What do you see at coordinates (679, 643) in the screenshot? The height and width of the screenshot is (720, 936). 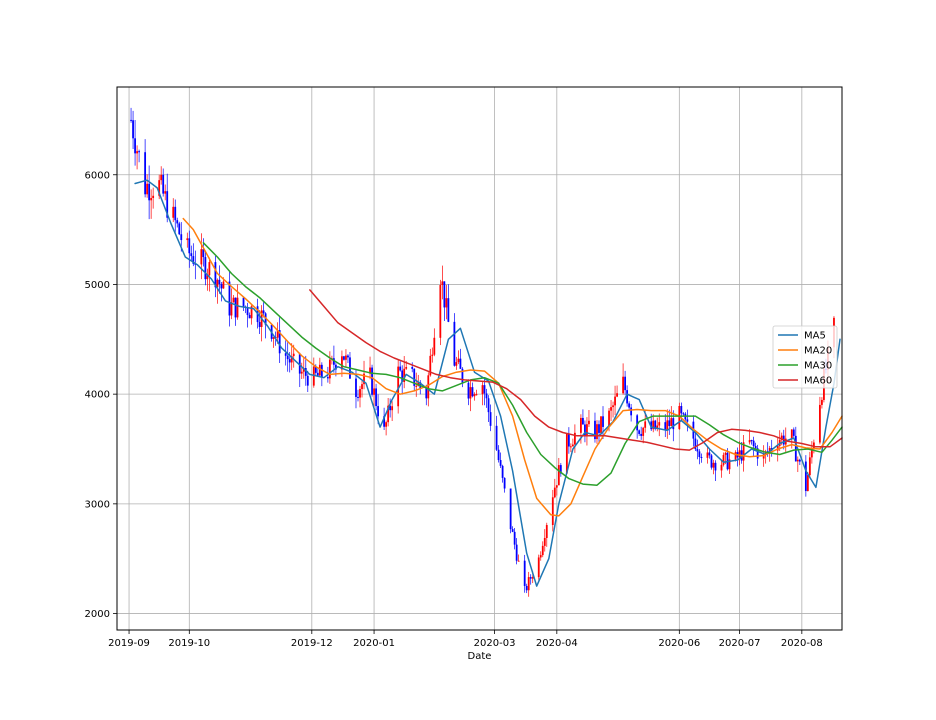 I see `x-tick-label: 2020-06` at bounding box center [679, 643].